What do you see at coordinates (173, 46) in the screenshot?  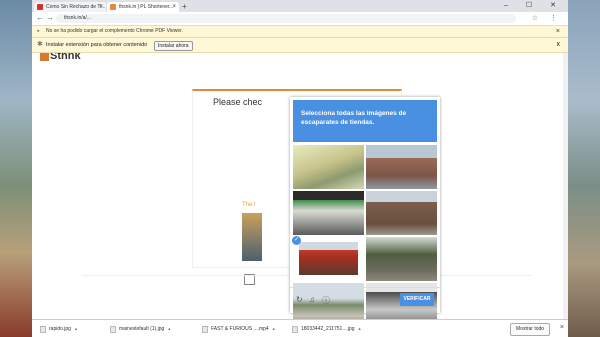 I see `install-now-button: Instalar ahora` at bounding box center [173, 46].